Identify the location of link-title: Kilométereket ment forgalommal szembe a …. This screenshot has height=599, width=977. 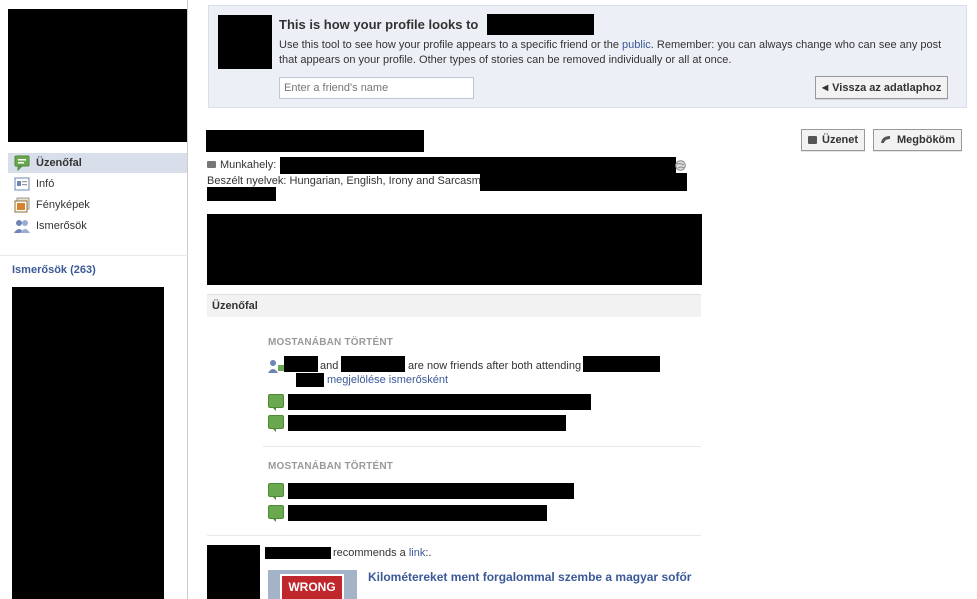
(533, 577).